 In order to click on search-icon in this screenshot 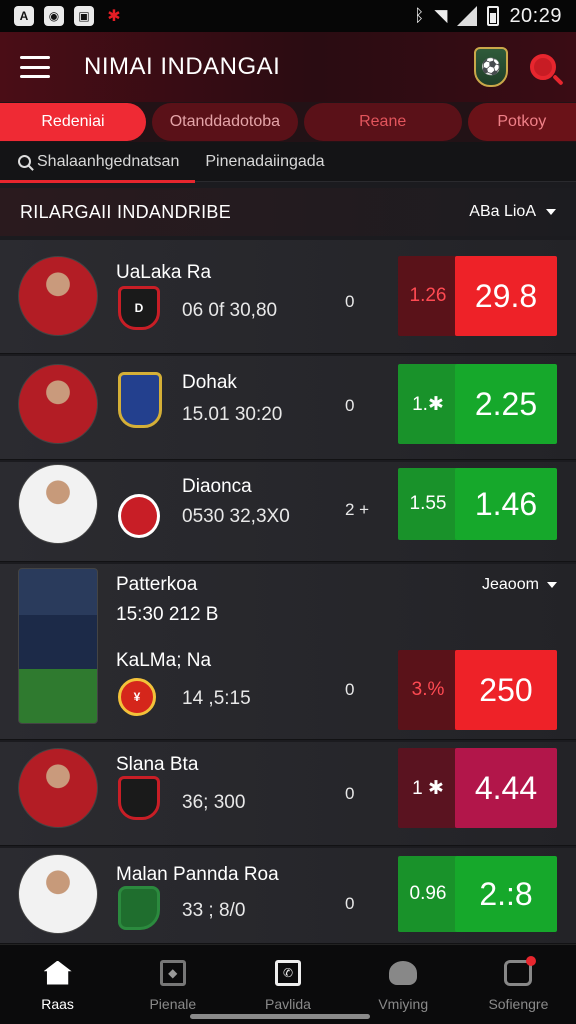, I will do `click(543, 67)`.